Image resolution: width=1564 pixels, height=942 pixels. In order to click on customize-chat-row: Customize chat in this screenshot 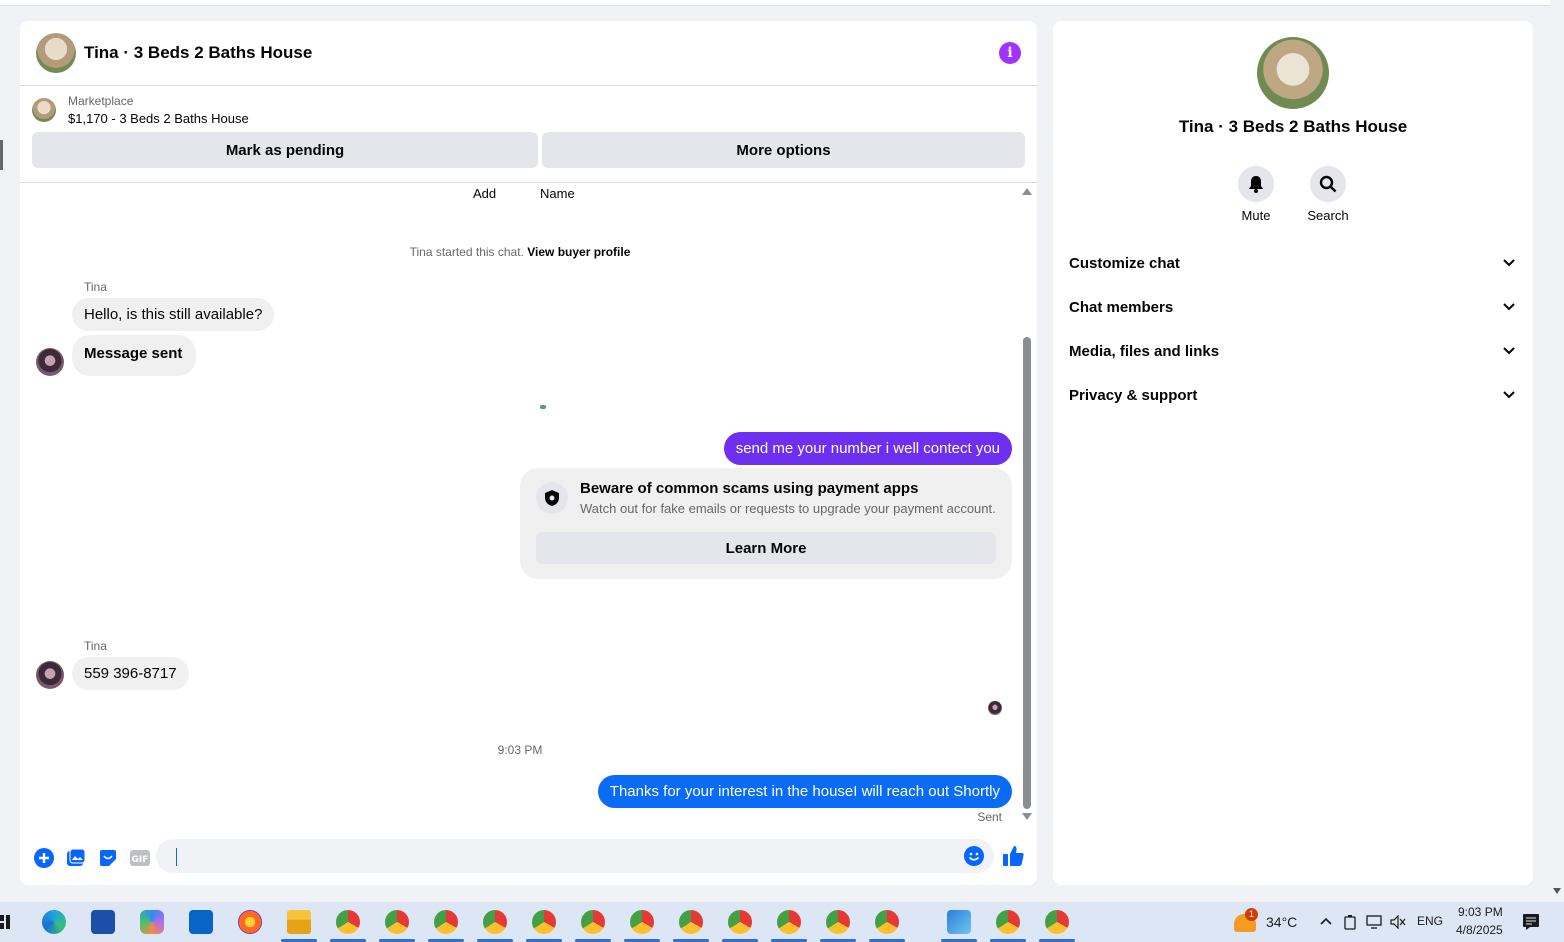, I will do `click(1293, 263)`.